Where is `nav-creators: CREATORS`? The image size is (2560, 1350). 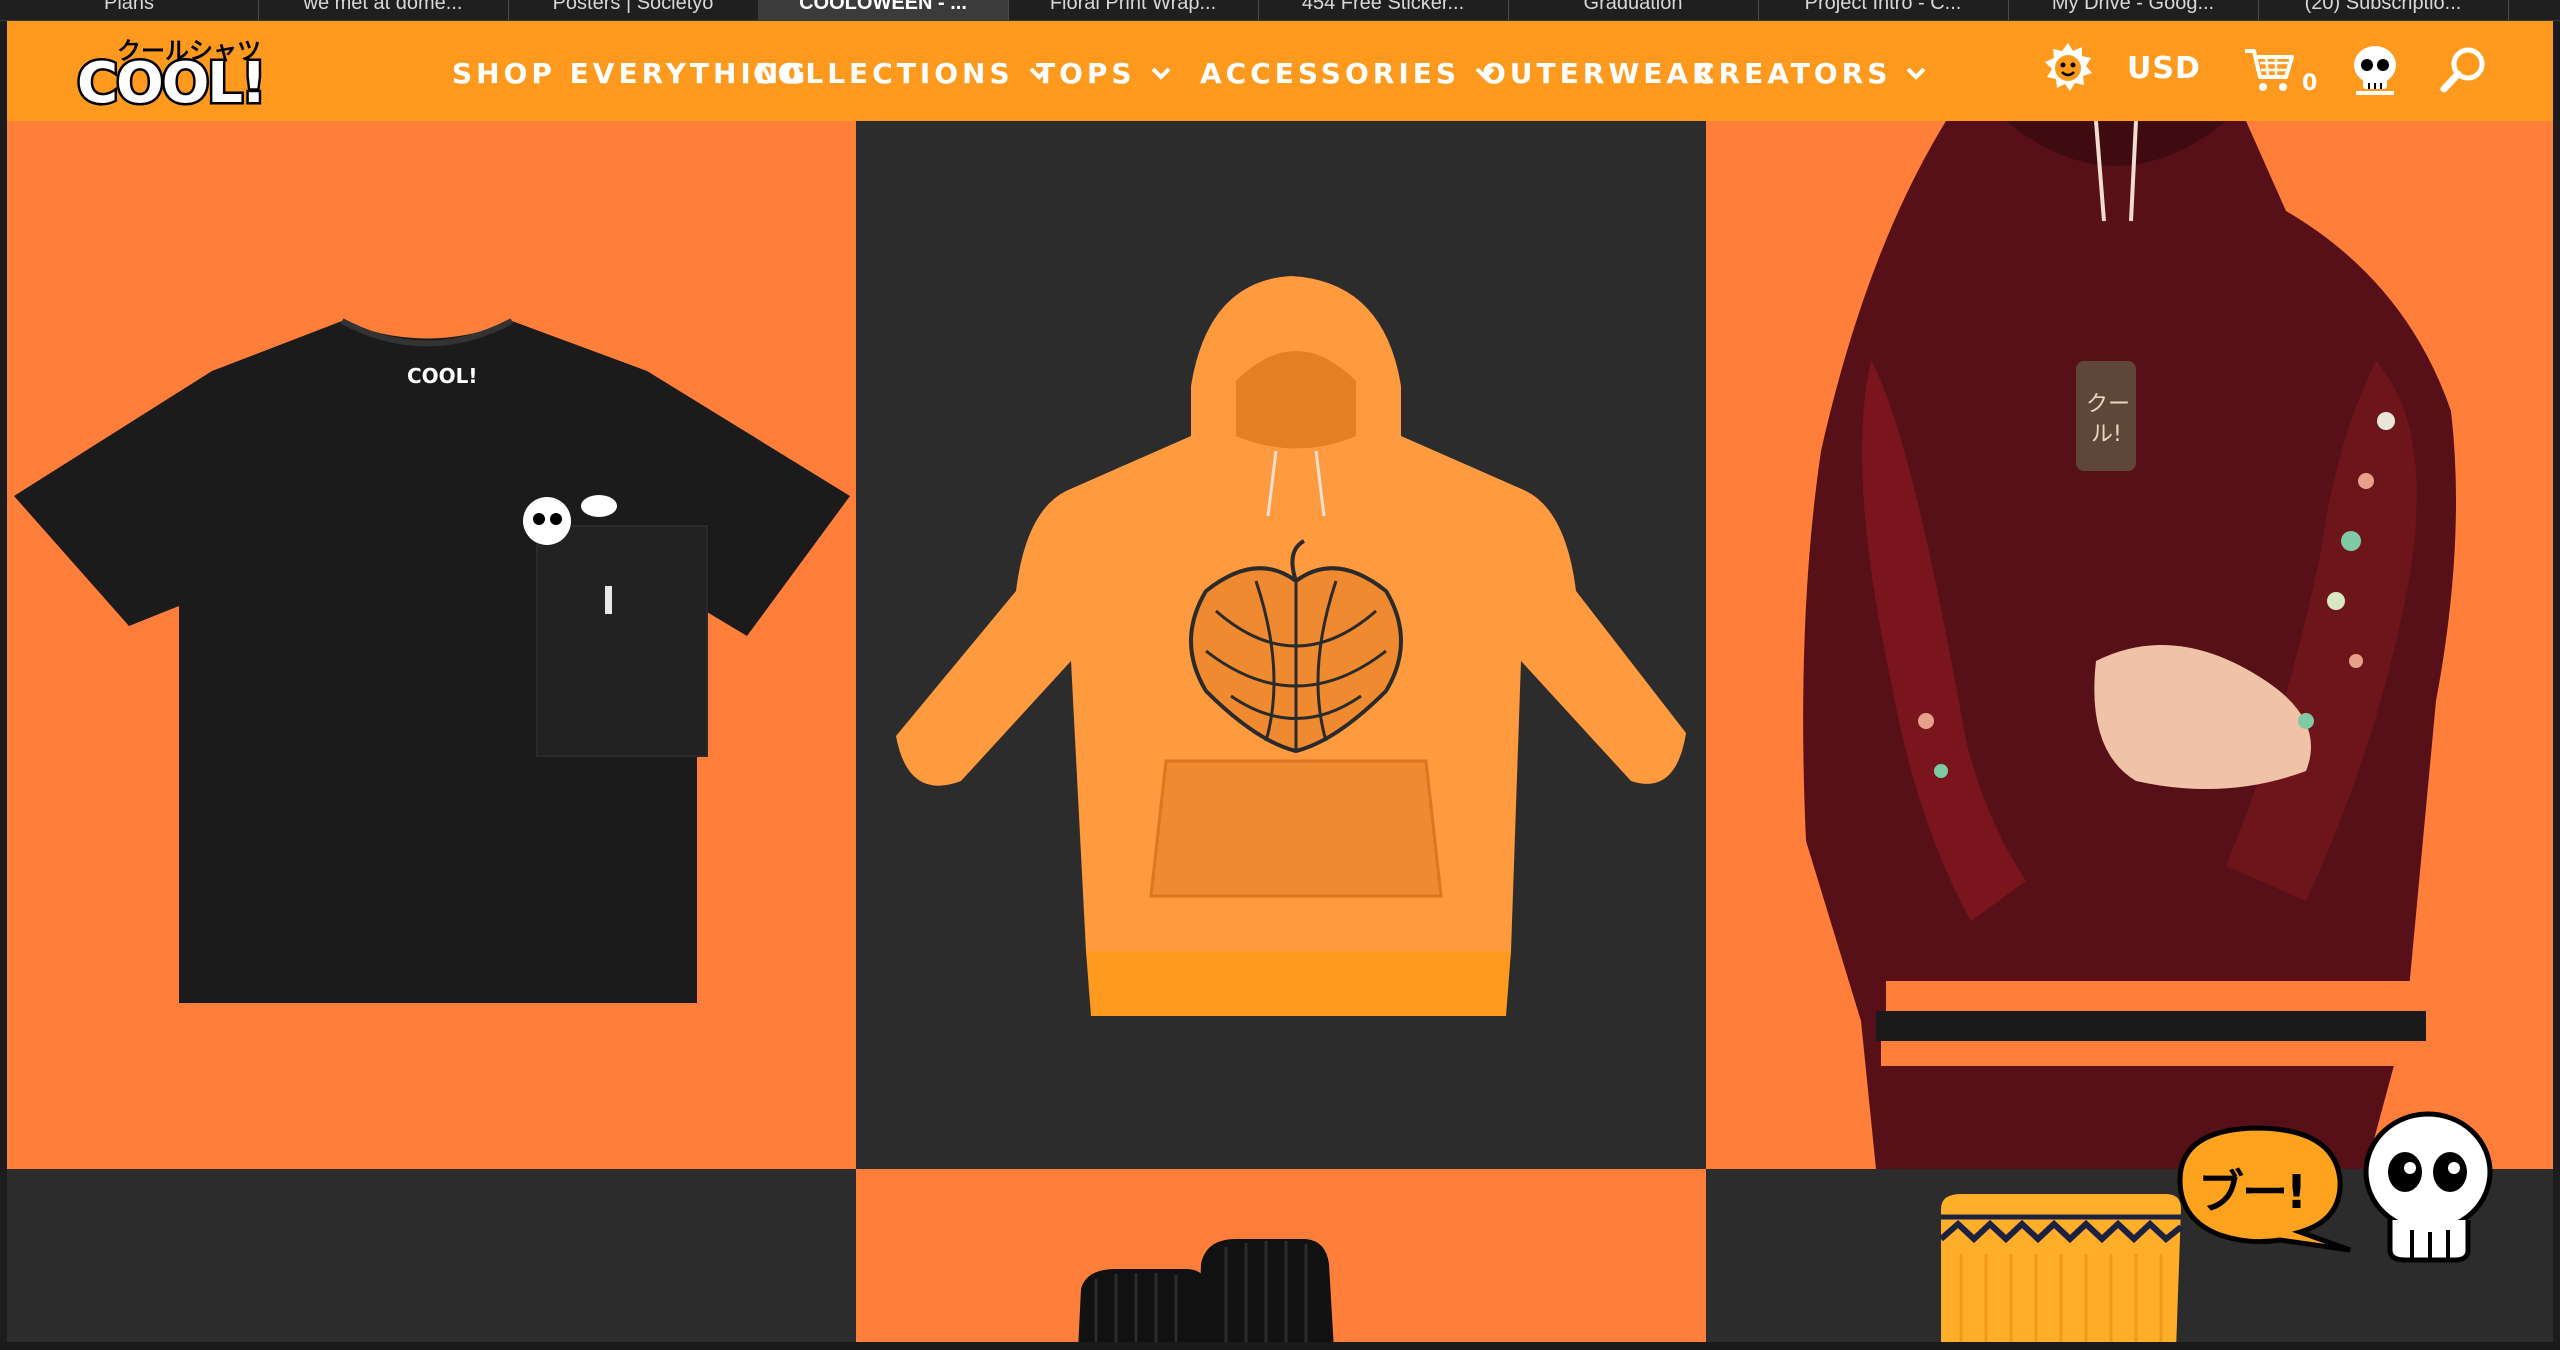
nav-creators: CREATORS is located at coordinates (1810, 73).